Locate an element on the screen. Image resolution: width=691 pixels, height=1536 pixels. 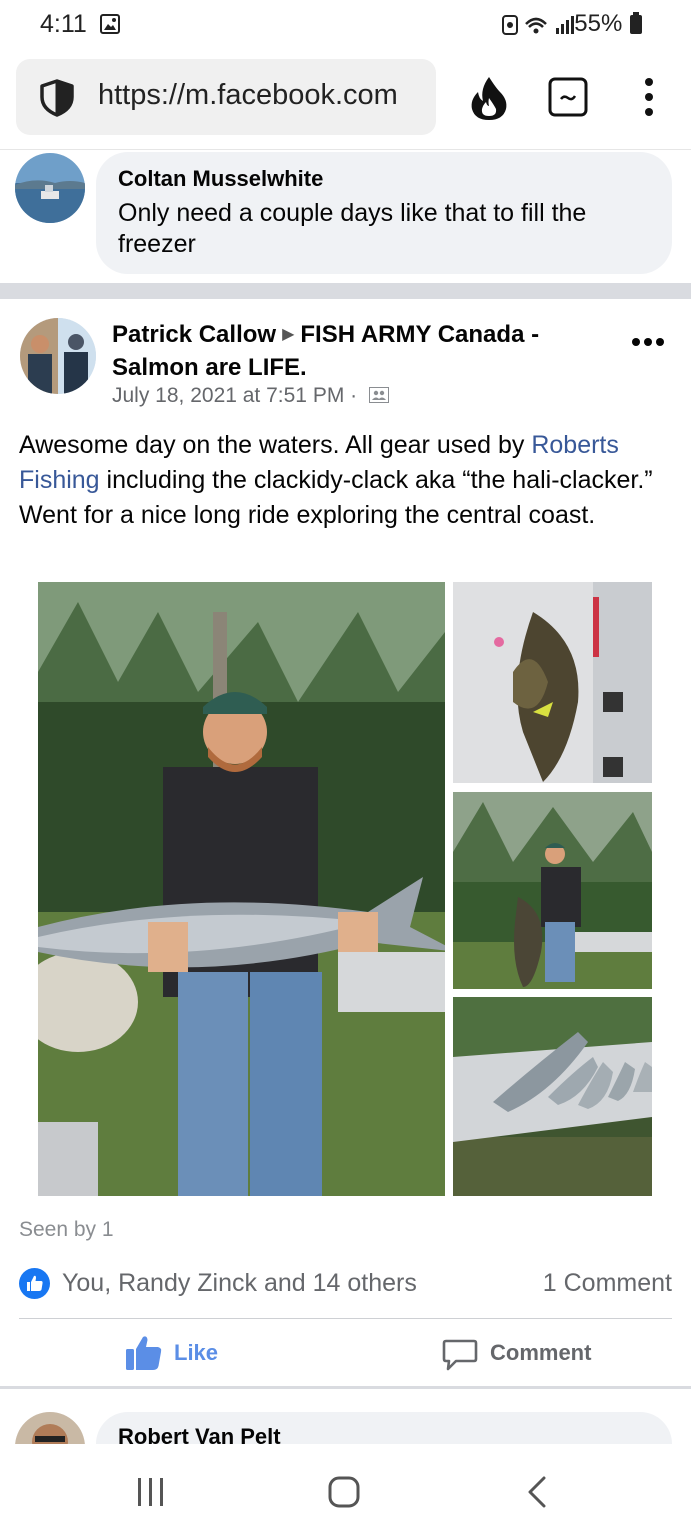
tab-switcher-icon is located at coordinates (568, 97).